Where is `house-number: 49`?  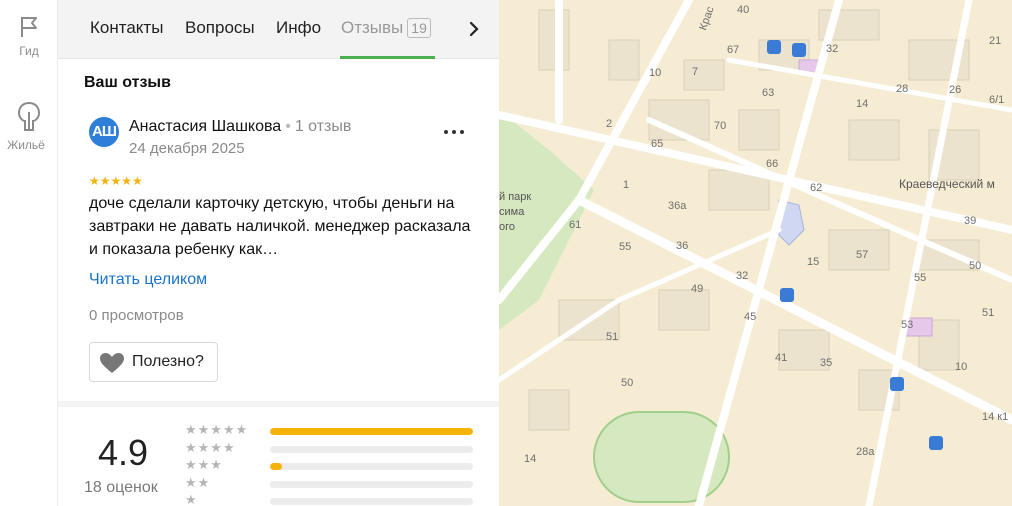 house-number: 49 is located at coordinates (697, 289).